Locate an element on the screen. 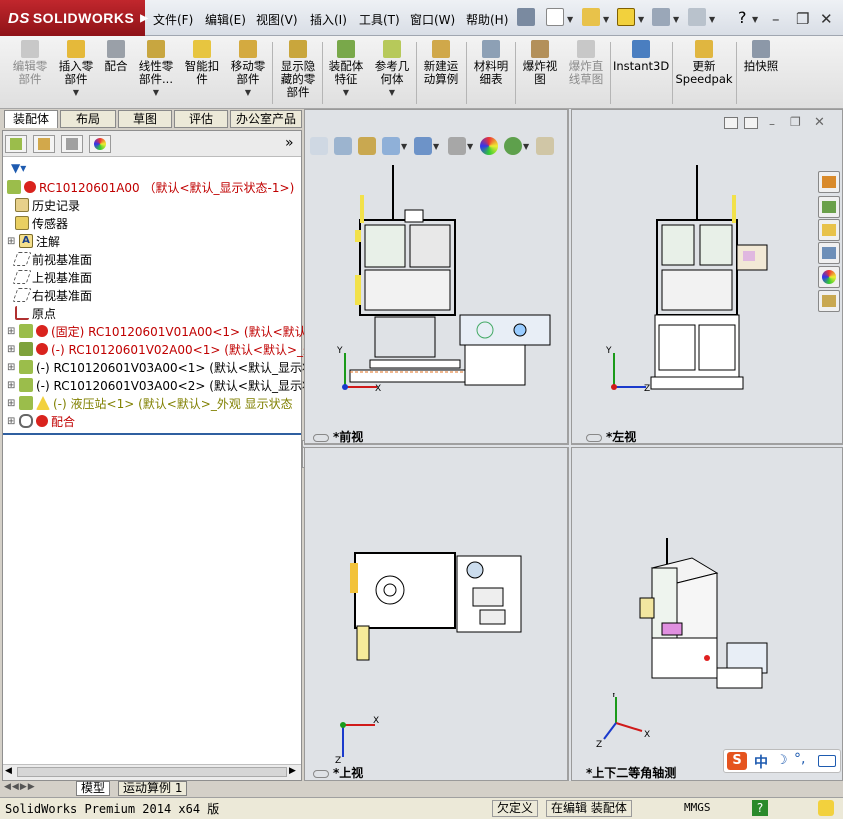 Image resolution: width=843 pixels, height=819 pixels. help-icon: ? is located at coordinates (742, 17).